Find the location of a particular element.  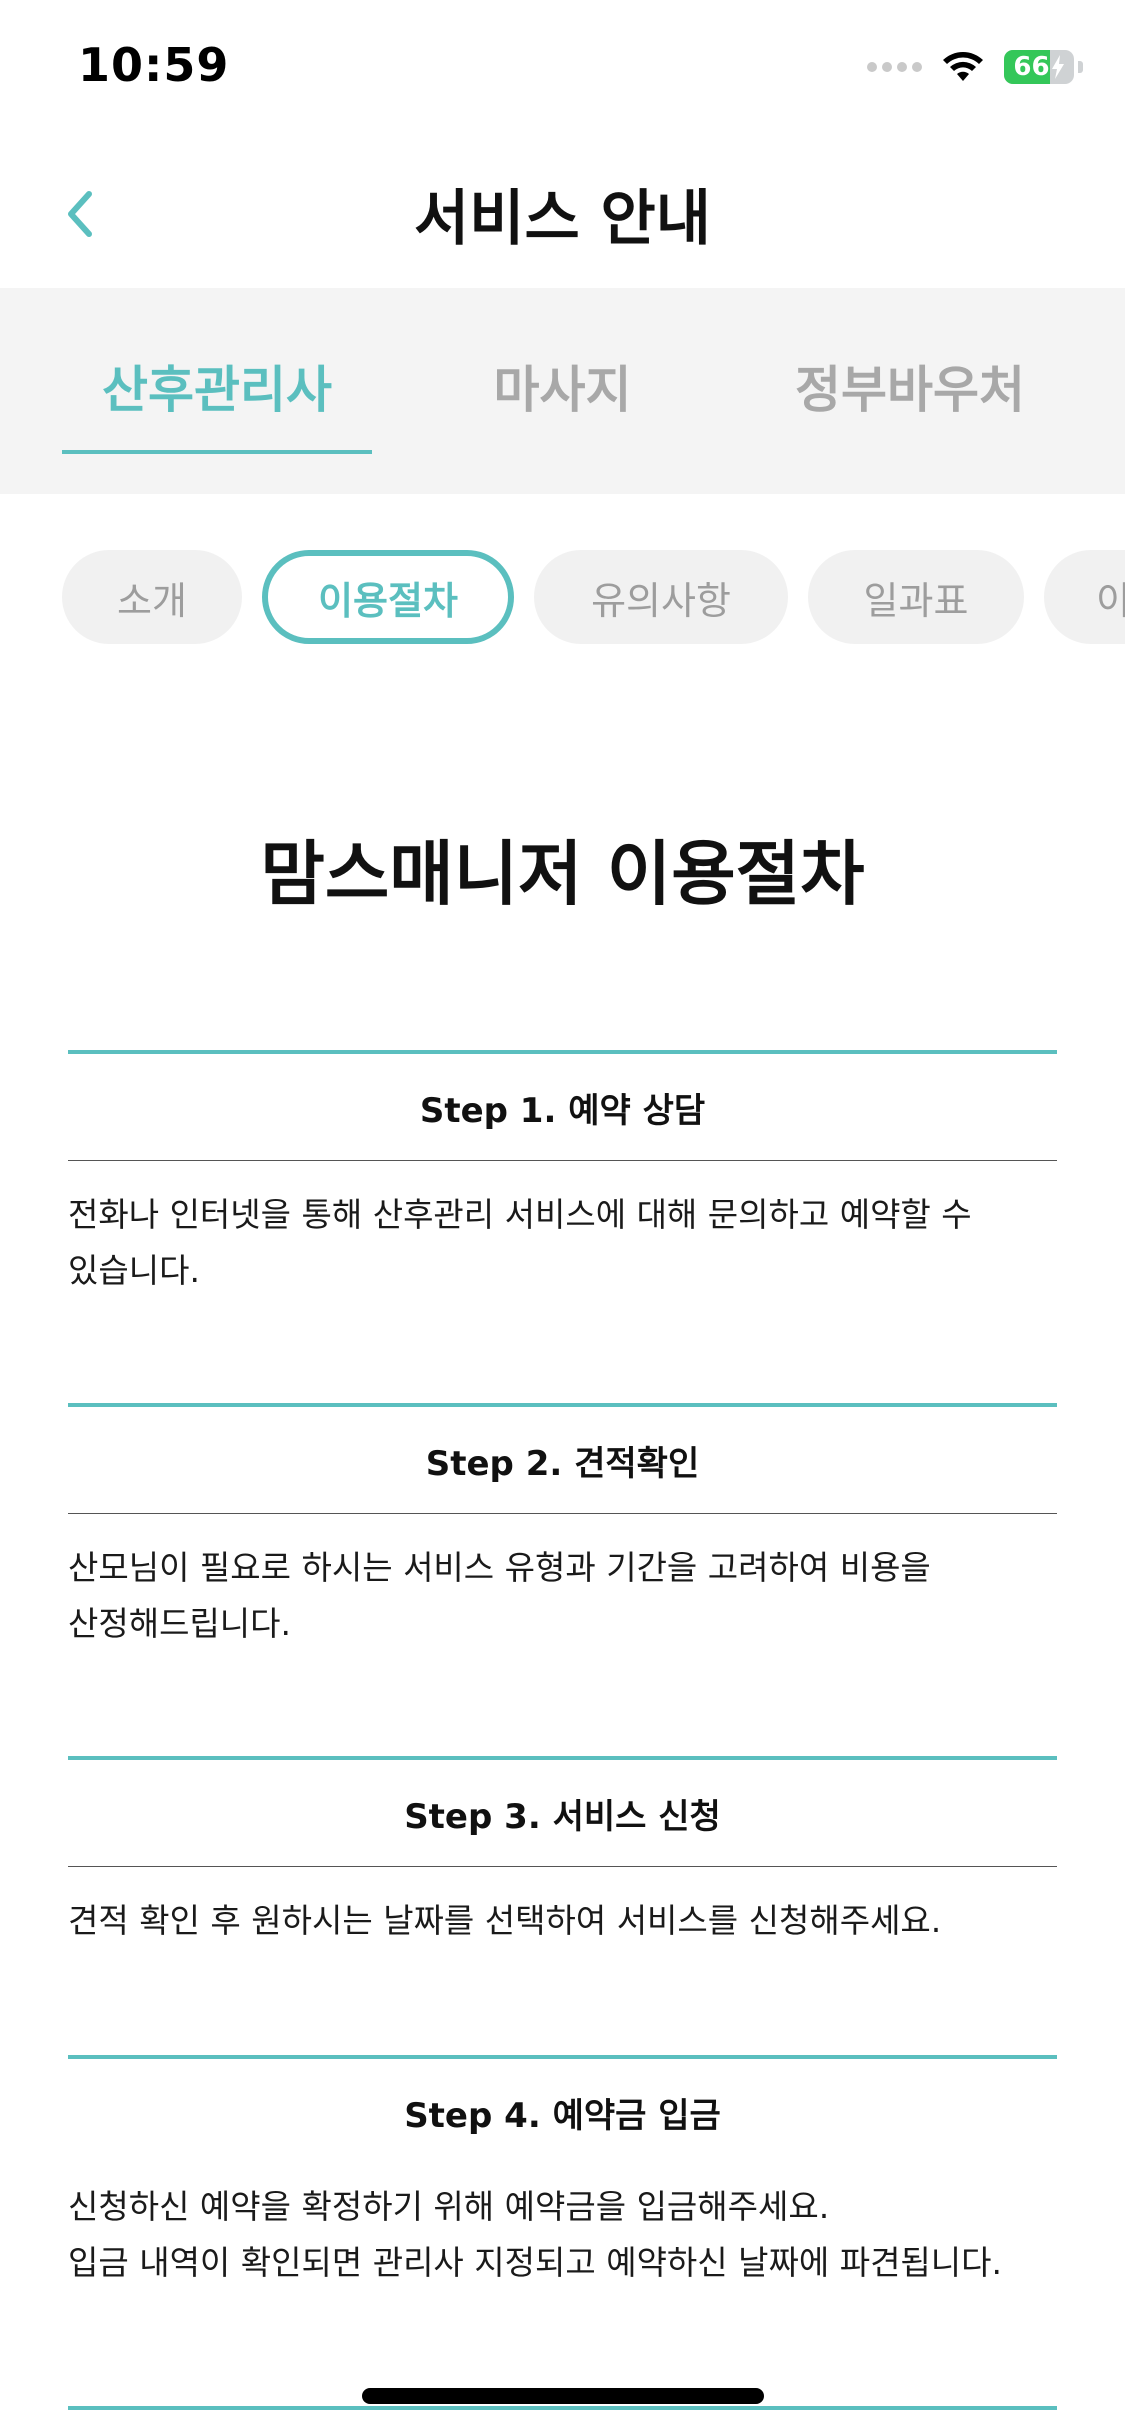

step-title: Step 3. 서비스 신청 is located at coordinates (562, 1816).